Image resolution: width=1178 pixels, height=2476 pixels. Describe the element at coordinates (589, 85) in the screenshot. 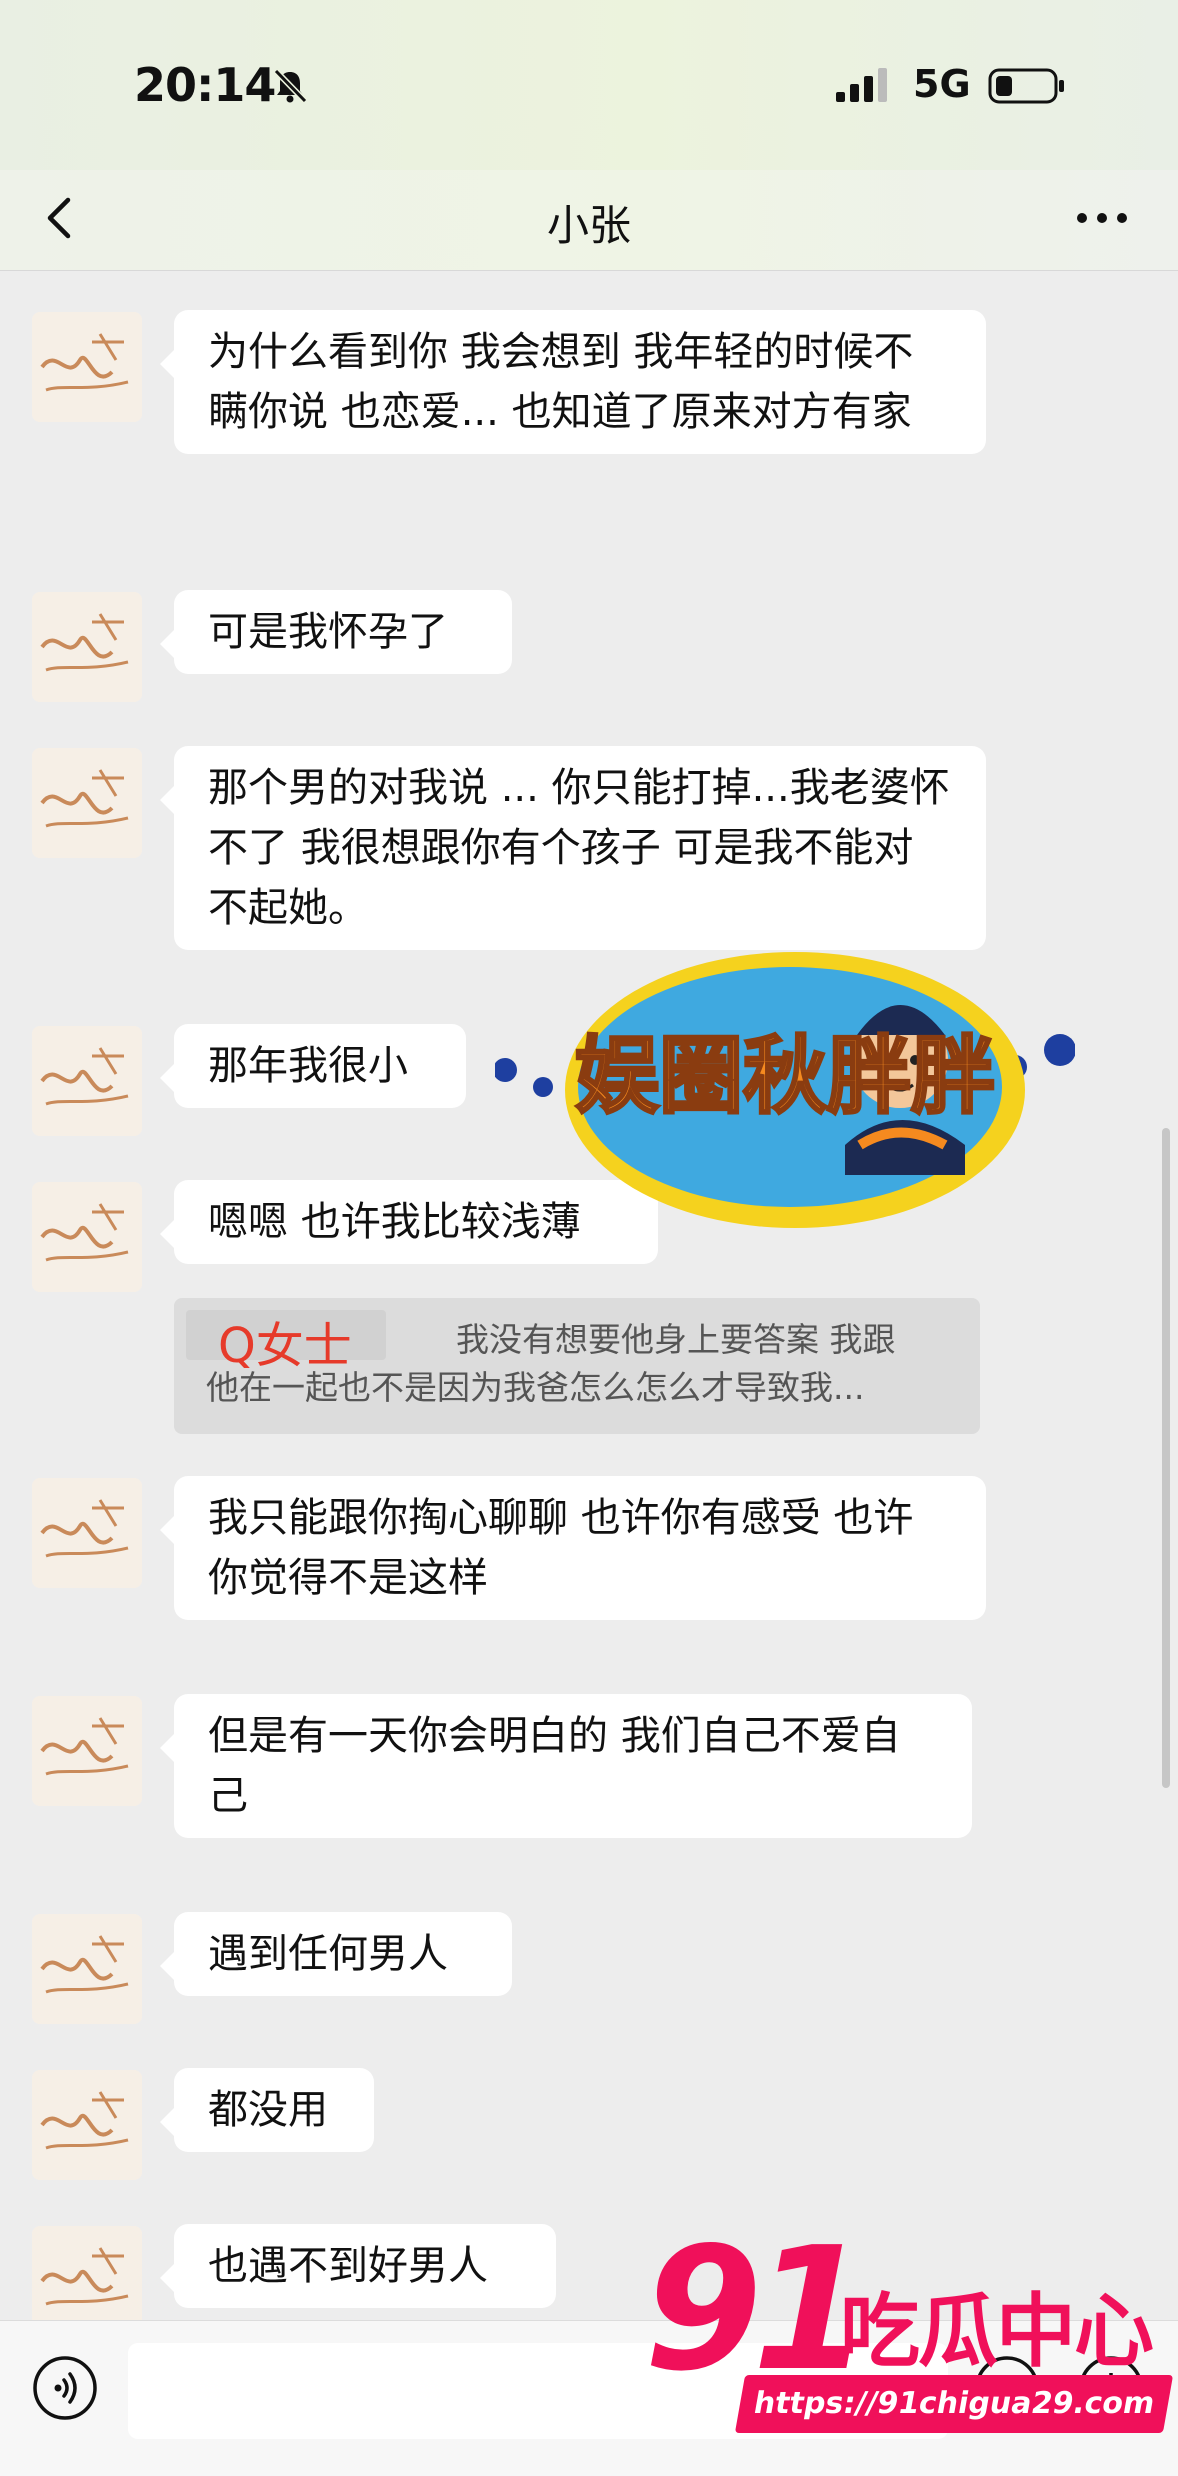

I see `status-bar: 20:14 5G` at that location.